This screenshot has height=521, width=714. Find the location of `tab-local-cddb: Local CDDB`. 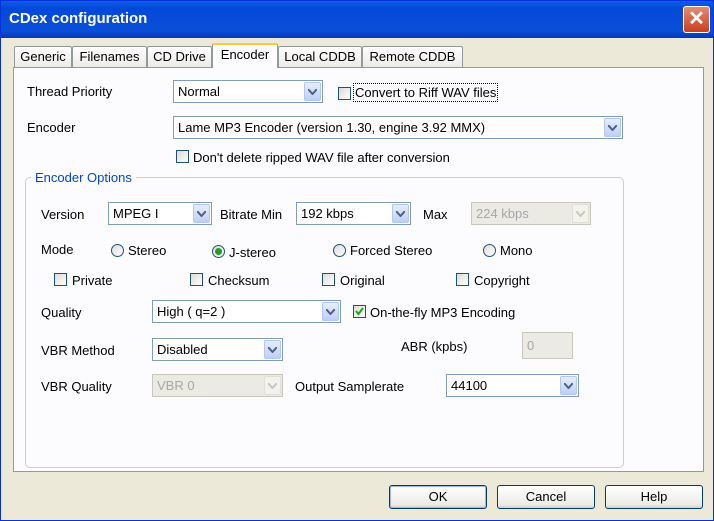

tab-local-cddb: Local CDDB is located at coordinates (320, 56).